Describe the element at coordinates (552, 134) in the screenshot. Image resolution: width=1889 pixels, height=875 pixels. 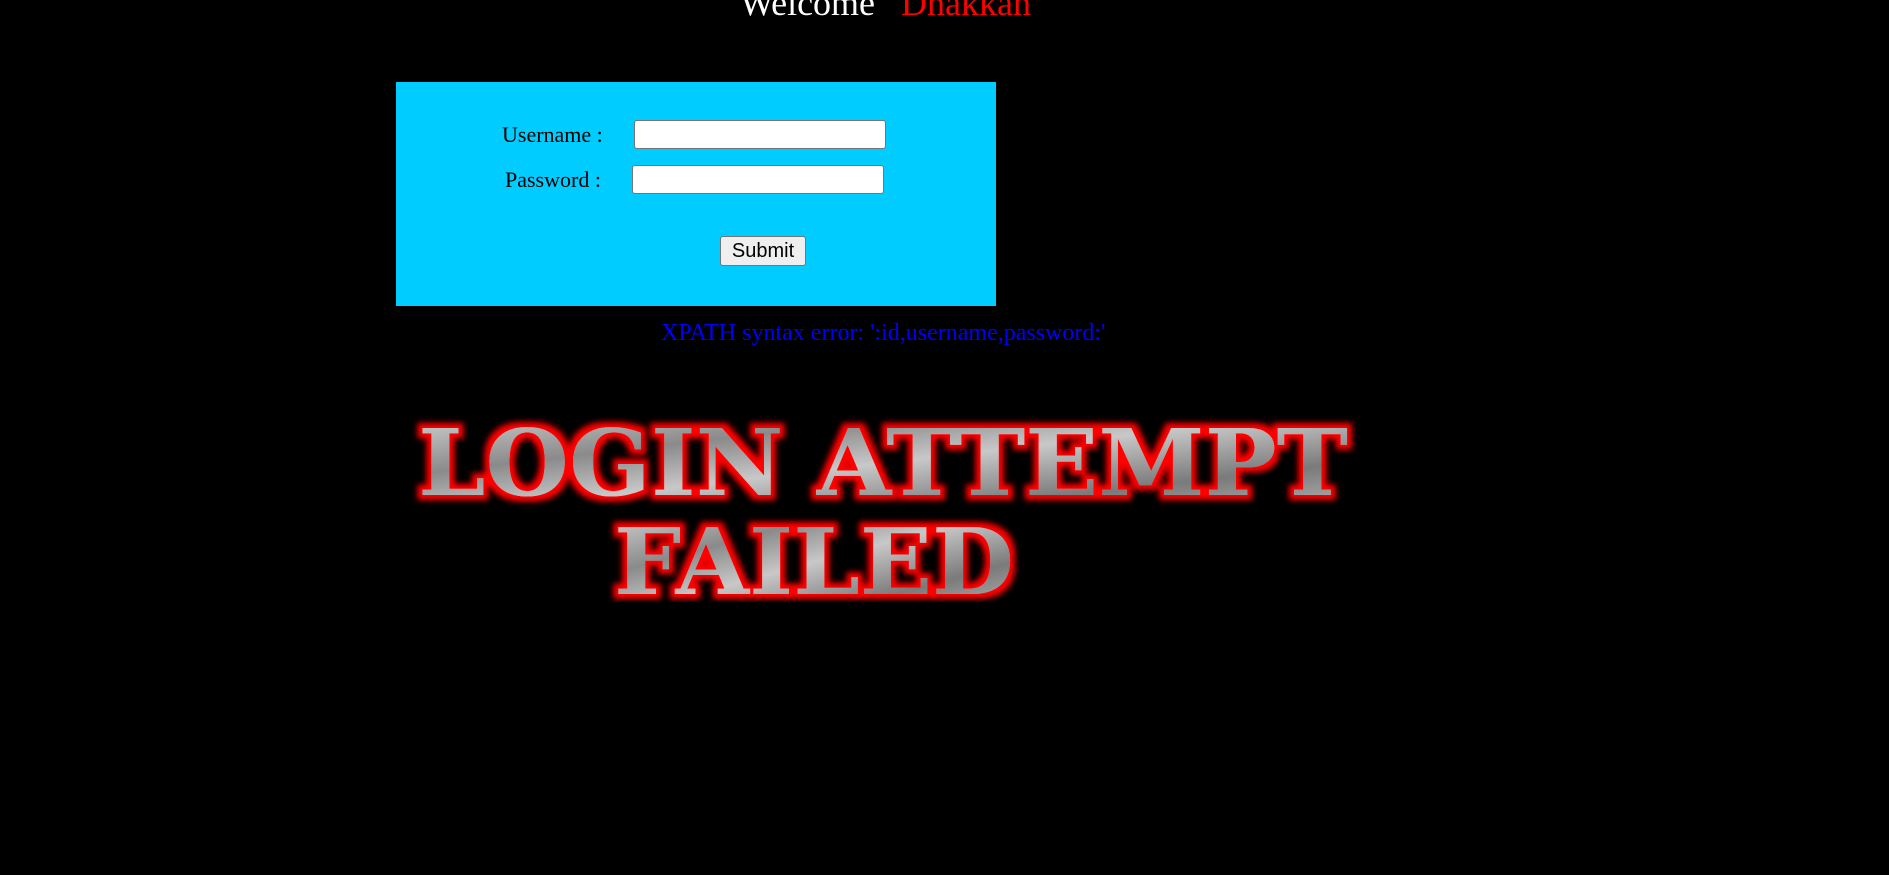
I see `username-label: Username :` at that location.